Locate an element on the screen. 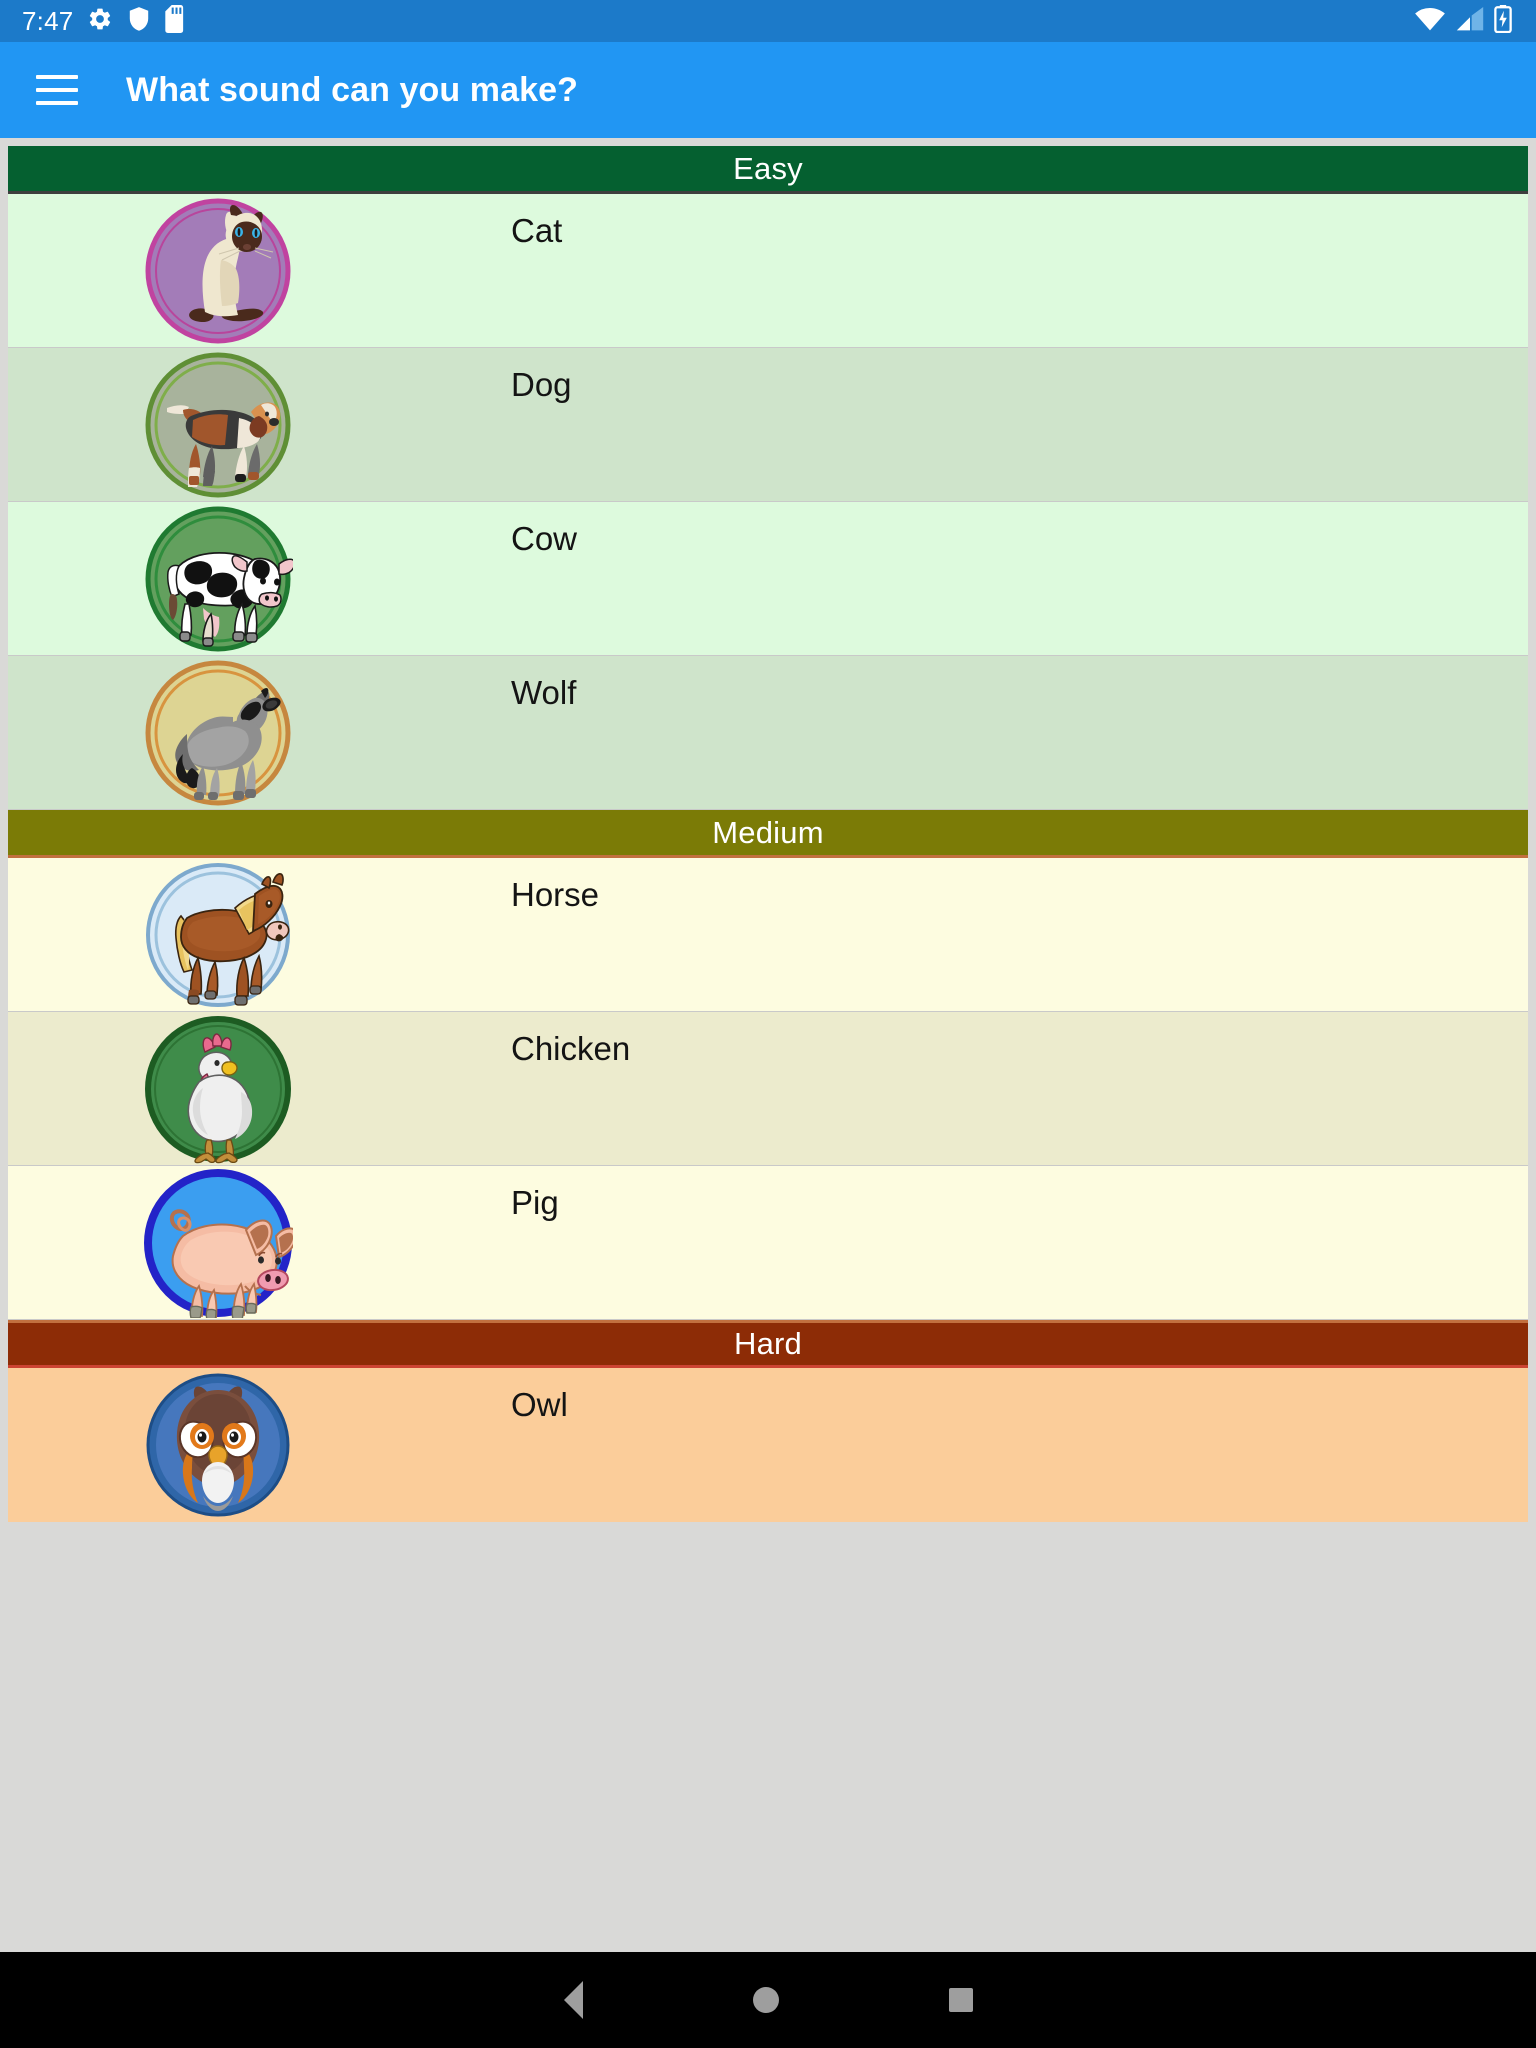  chicken-avatar is located at coordinates (218, 1089).